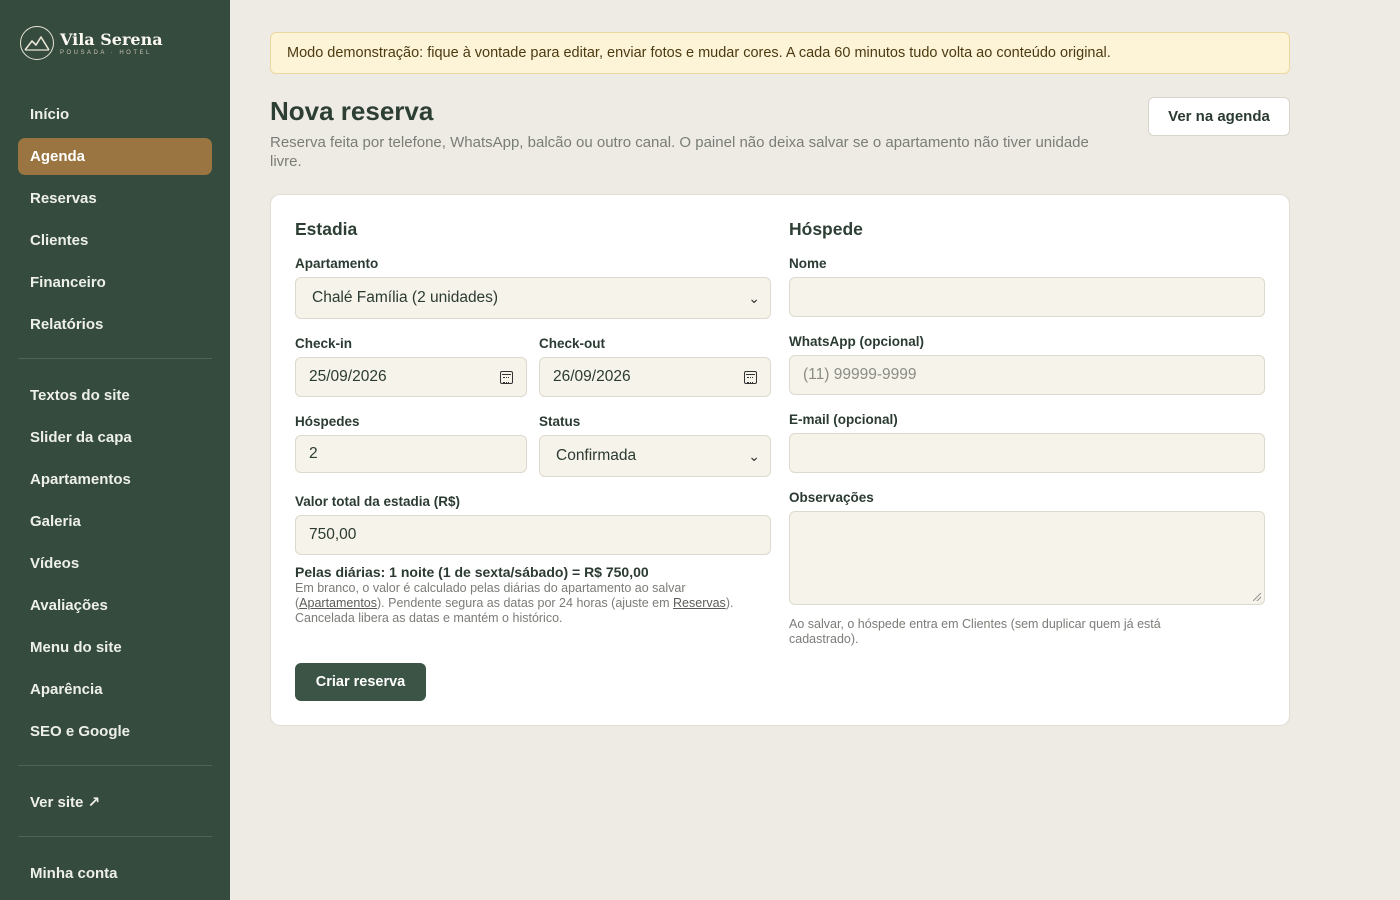 The width and height of the screenshot is (1400, 900). I want to click on sidebar-item-avaliacoes: Avaliações, so click(115, 605).